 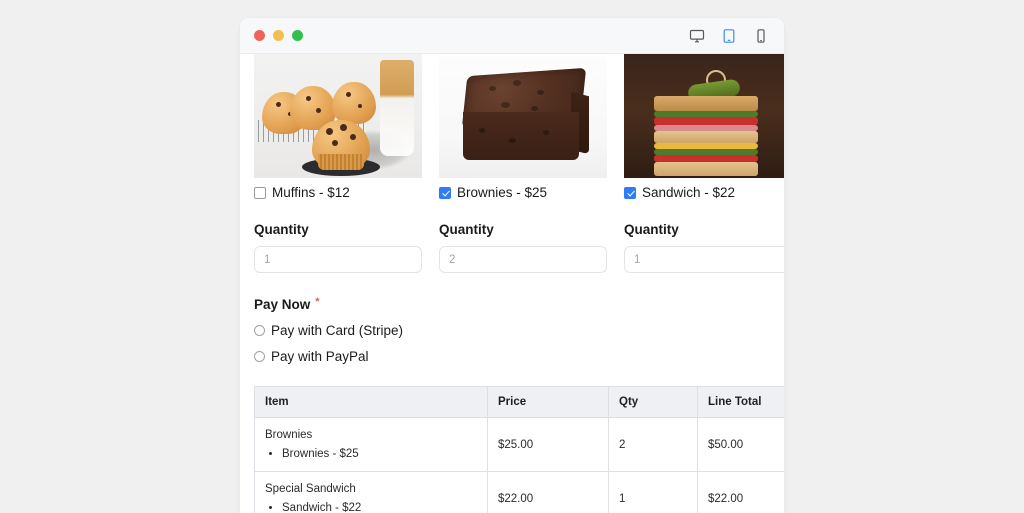 What do you see at coordinates (371, 444) in the screenshot?
I see `row-item-cell: Brownies Brownies - $25` at bounding box center [371, 444].